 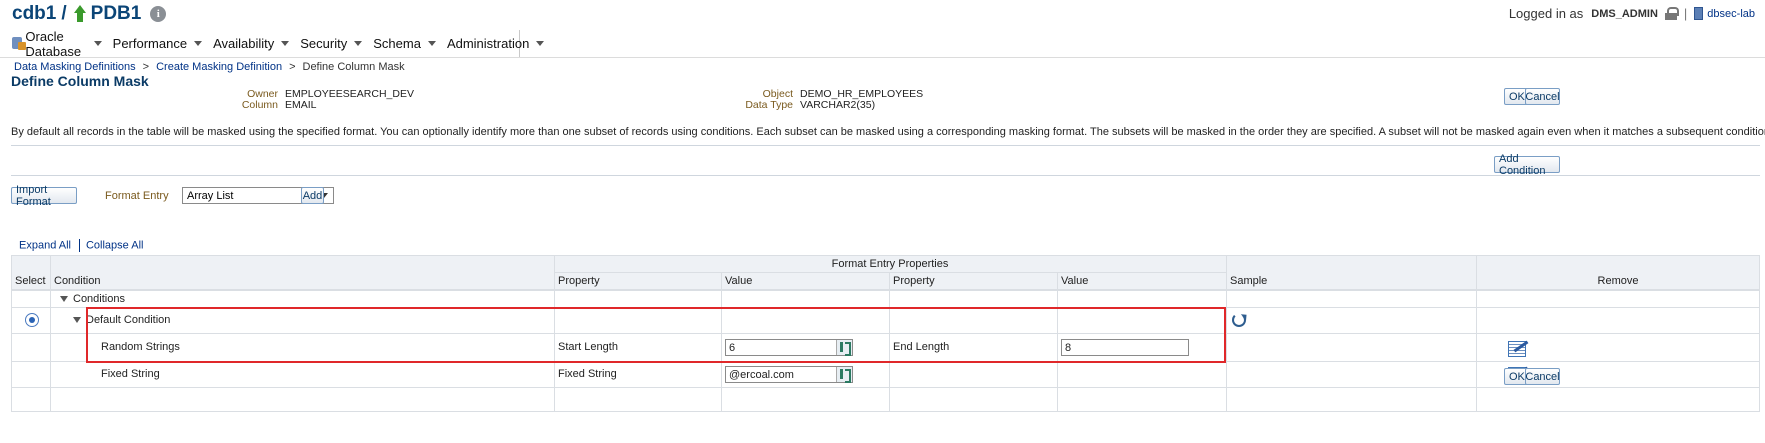 I want to click on group-header: Format Entry Properties, so click(x=890, y=263).